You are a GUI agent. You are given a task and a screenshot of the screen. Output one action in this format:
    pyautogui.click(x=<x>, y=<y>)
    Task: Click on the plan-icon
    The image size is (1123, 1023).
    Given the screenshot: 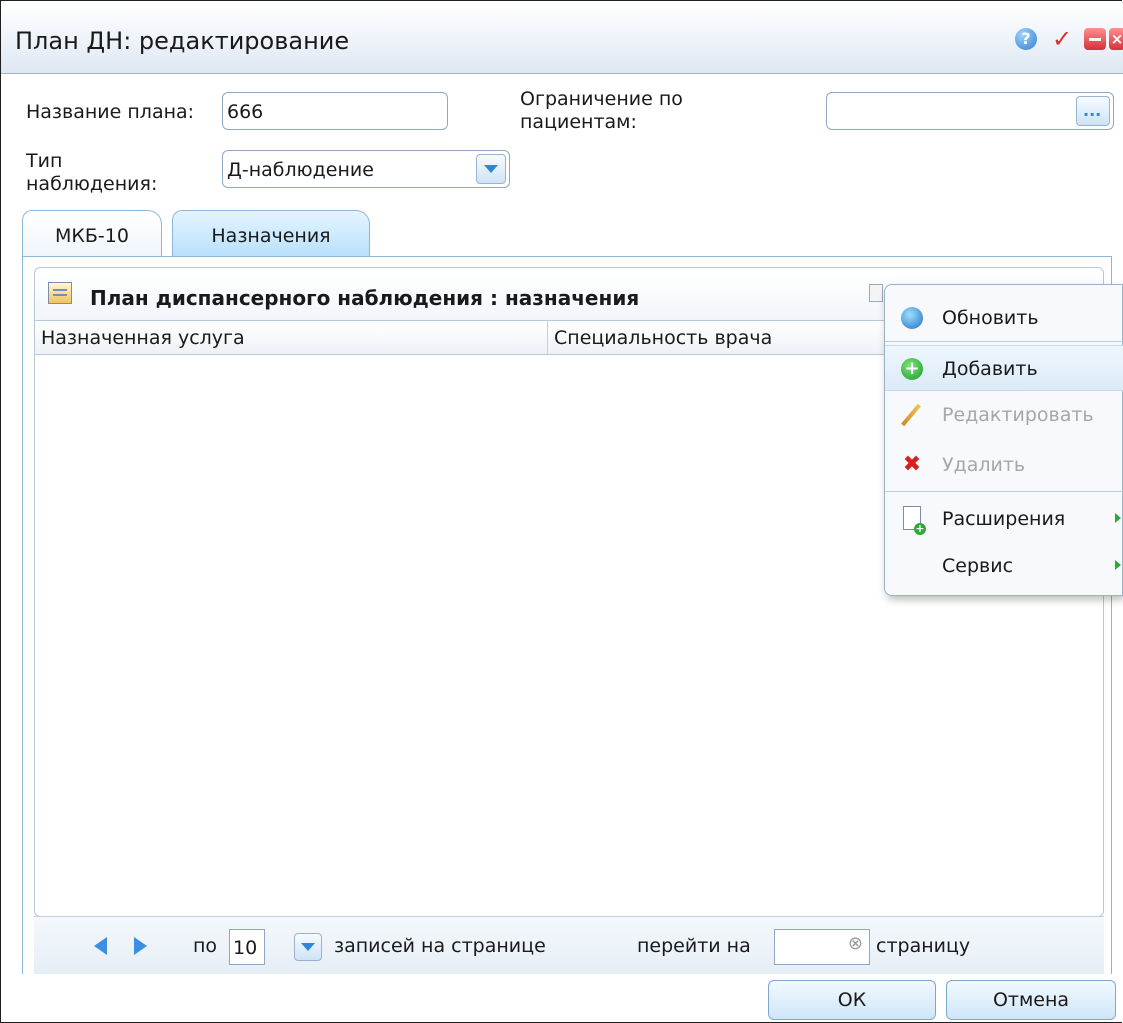 What is the action you would take?
    pyautogui.click(x=60, y=293)
    